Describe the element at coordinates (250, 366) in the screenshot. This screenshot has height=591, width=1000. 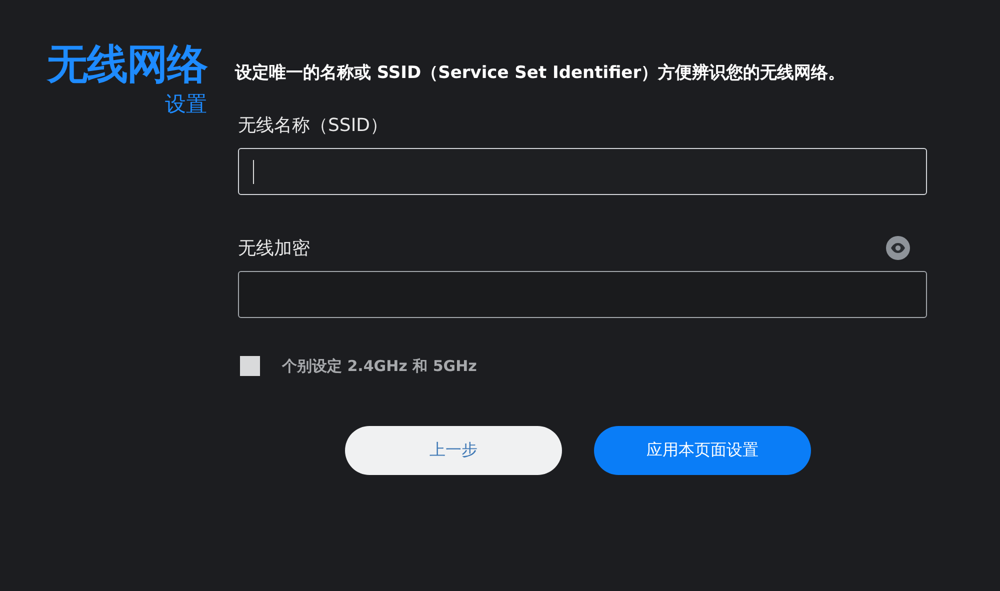
I see `checkbox` at that location.